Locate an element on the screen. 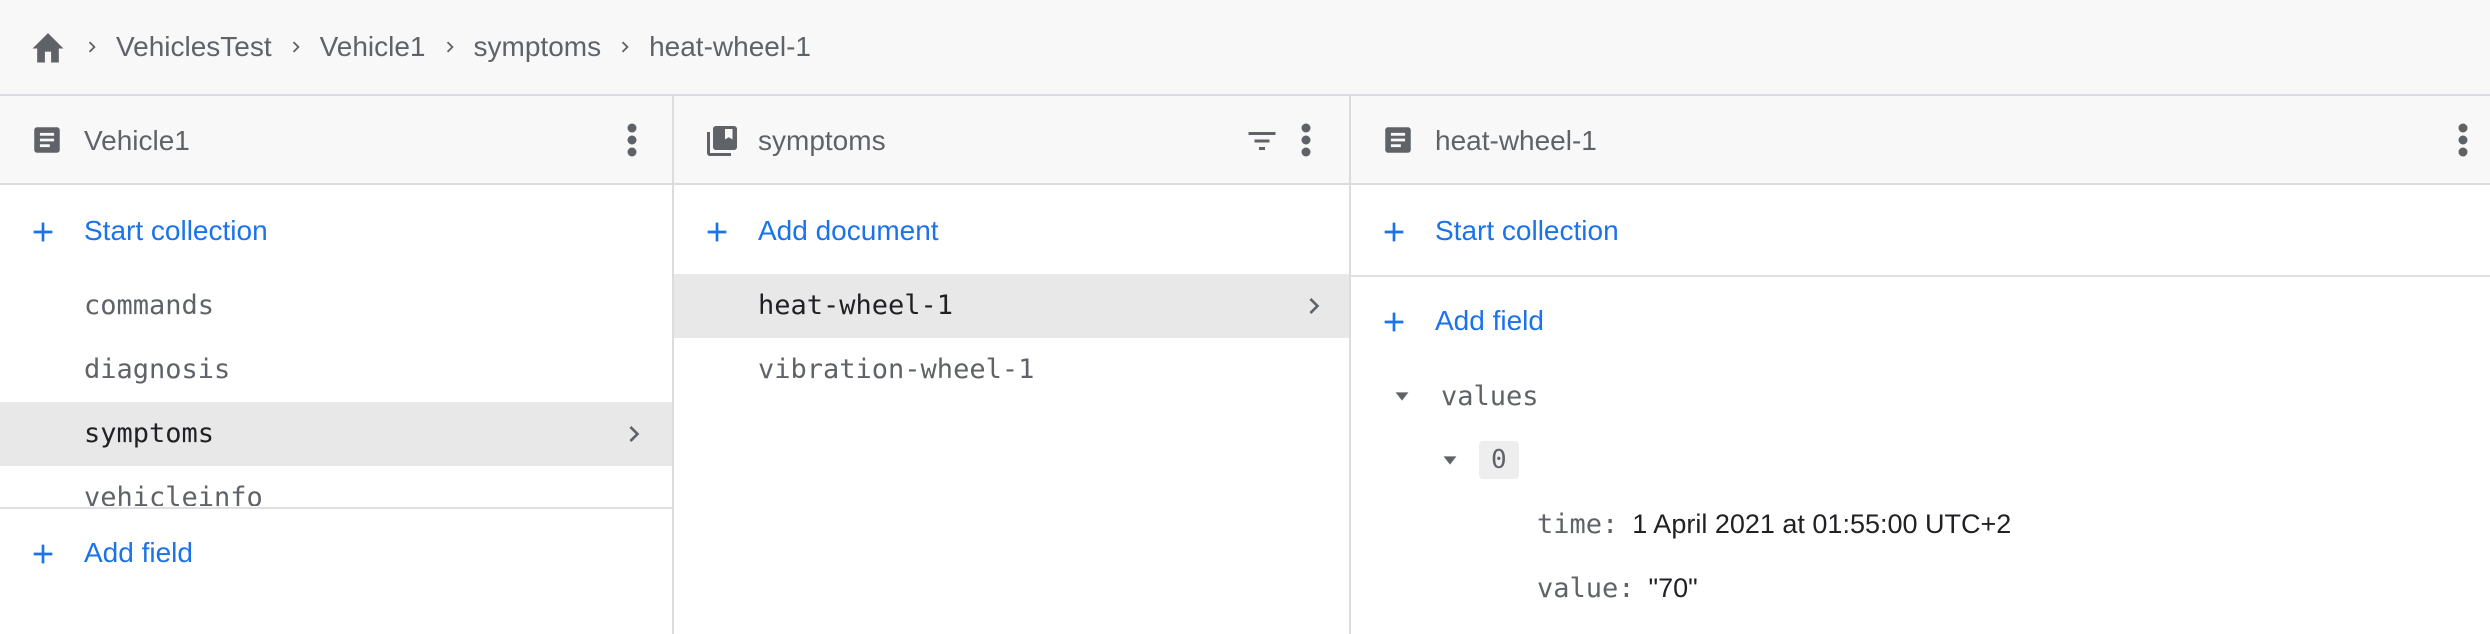 Image resolution: width=2490 pixels, height=634 pixels. array-item-0: 0 is located at coordinates (1477, 460).